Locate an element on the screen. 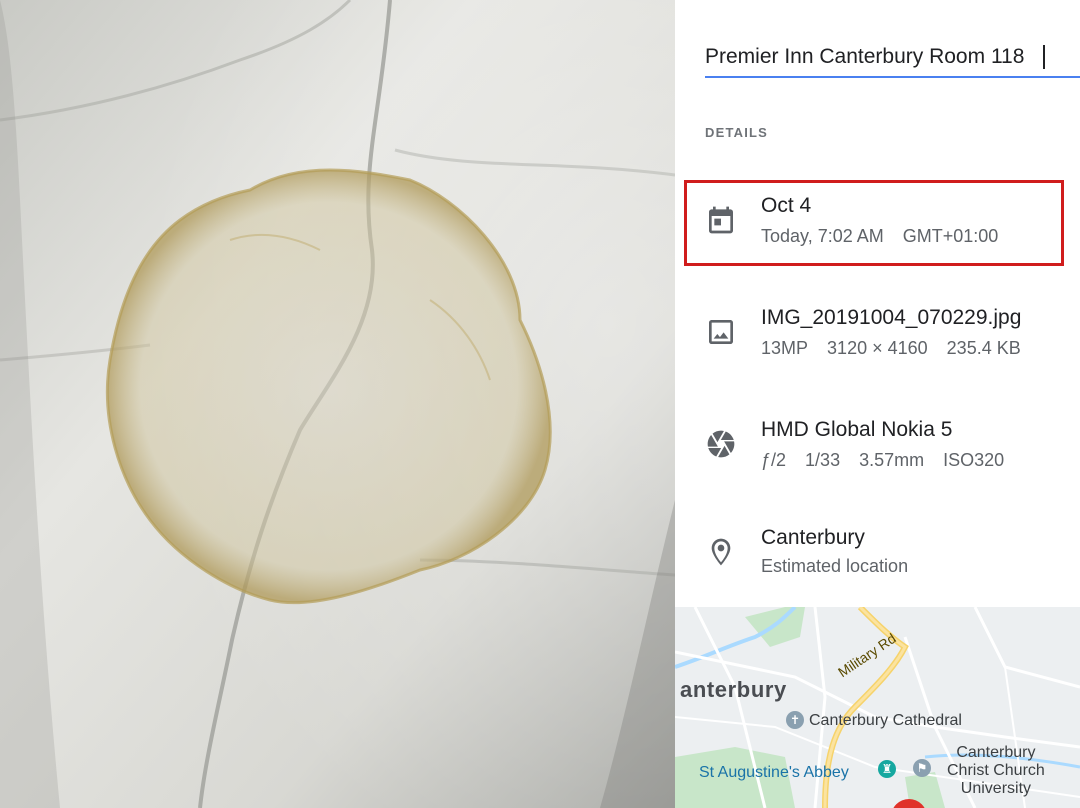  file-dimensions: 3120 × 4160 is located at coordinates (877, 348).